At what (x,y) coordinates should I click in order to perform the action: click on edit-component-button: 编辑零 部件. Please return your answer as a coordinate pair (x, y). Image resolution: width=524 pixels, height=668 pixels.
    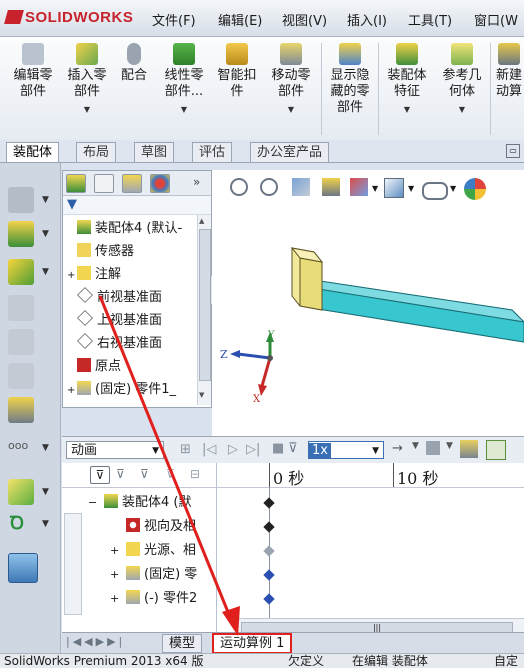
    Looking at the image, I should click on (33, 71).